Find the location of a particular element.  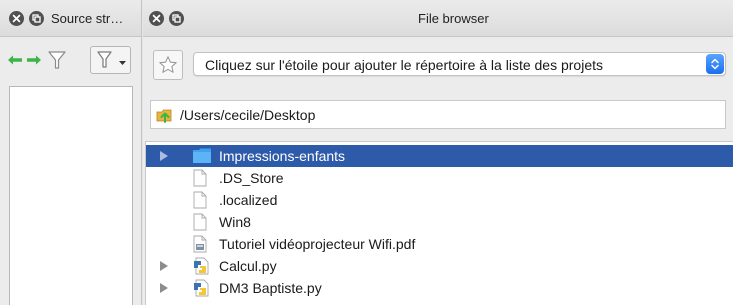

folder-up-icon is located at coordinates (165, 117).